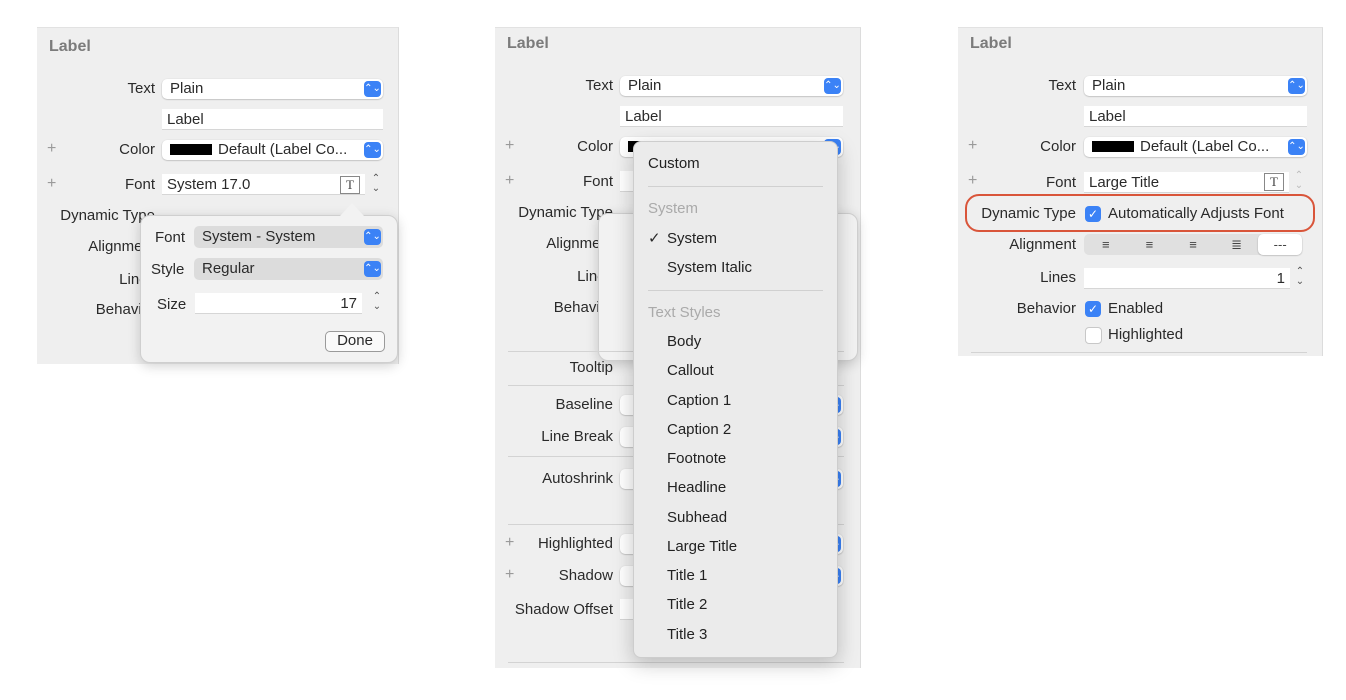 The height and width of the screenshot is (700, 1346). What do you see at coordinates (1093, 214) in the screenshot?
I see `dynamic-type-checkbox: ✓` at bounding box center [1093, 214].